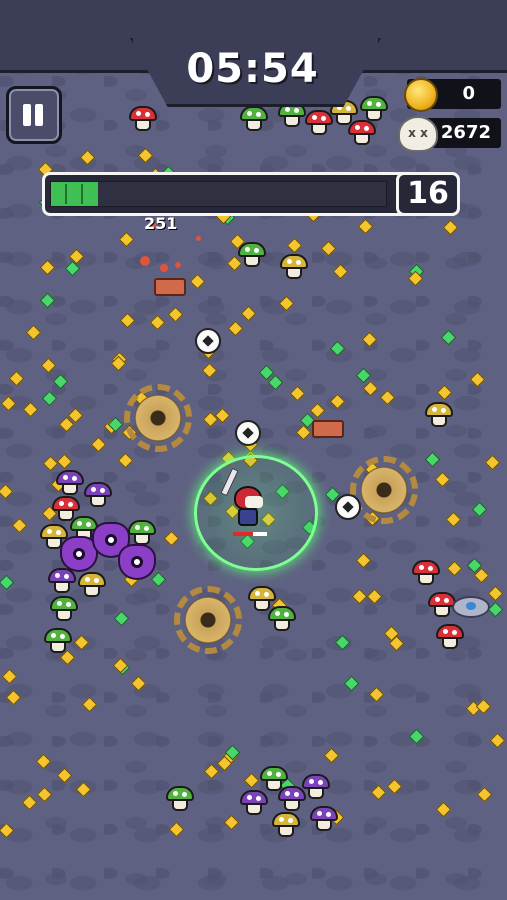  I want to click on level-indicator: 16, so click(428, 194).